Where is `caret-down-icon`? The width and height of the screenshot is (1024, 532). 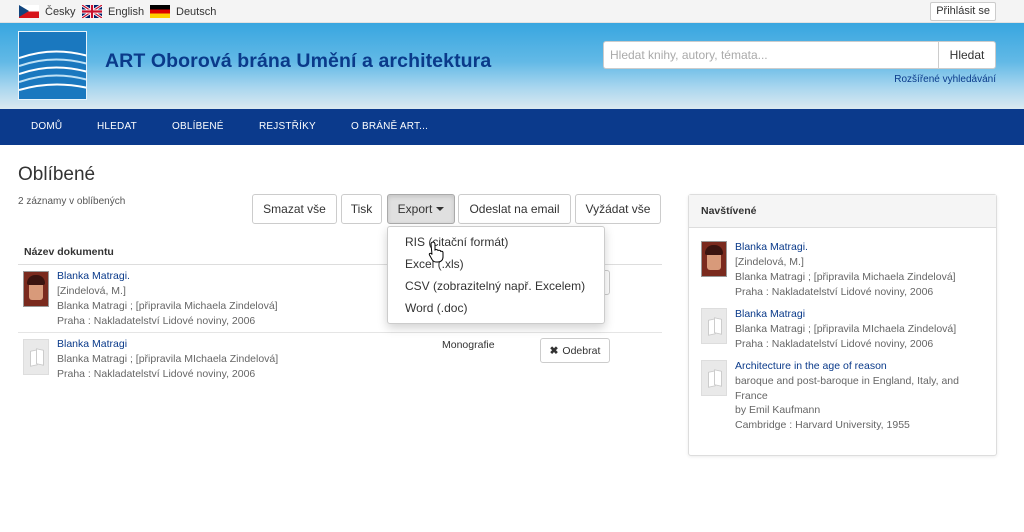
caret-down-icon is located at coordinates (440, 209).